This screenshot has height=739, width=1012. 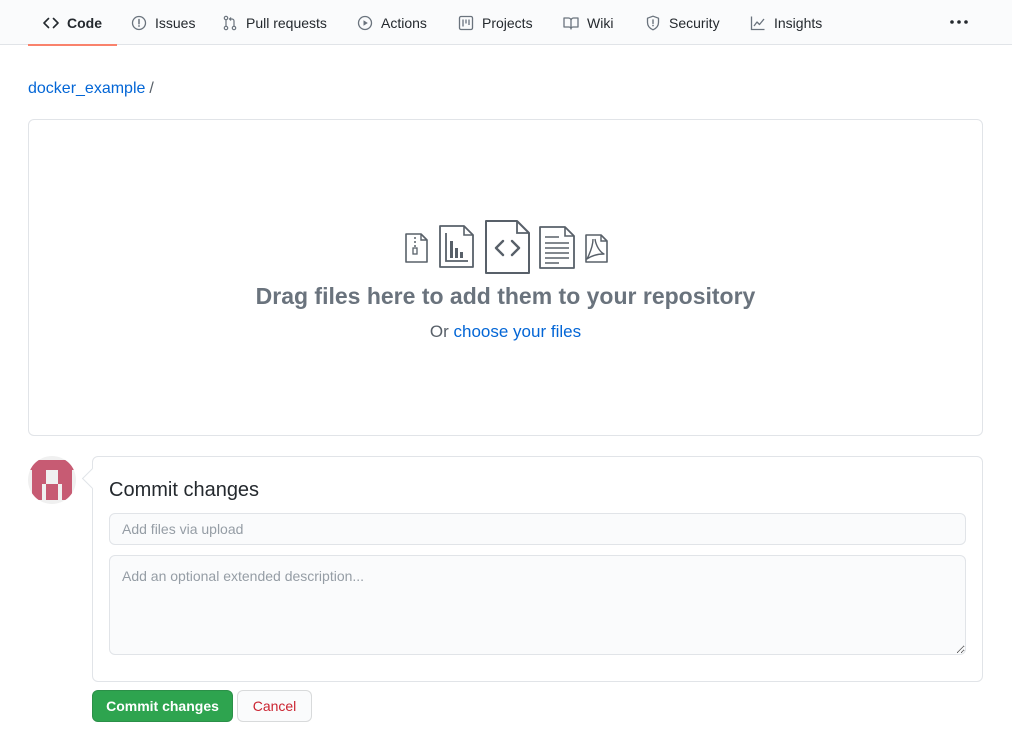 I want to click on issue-icon, so click(x=139, y=23).